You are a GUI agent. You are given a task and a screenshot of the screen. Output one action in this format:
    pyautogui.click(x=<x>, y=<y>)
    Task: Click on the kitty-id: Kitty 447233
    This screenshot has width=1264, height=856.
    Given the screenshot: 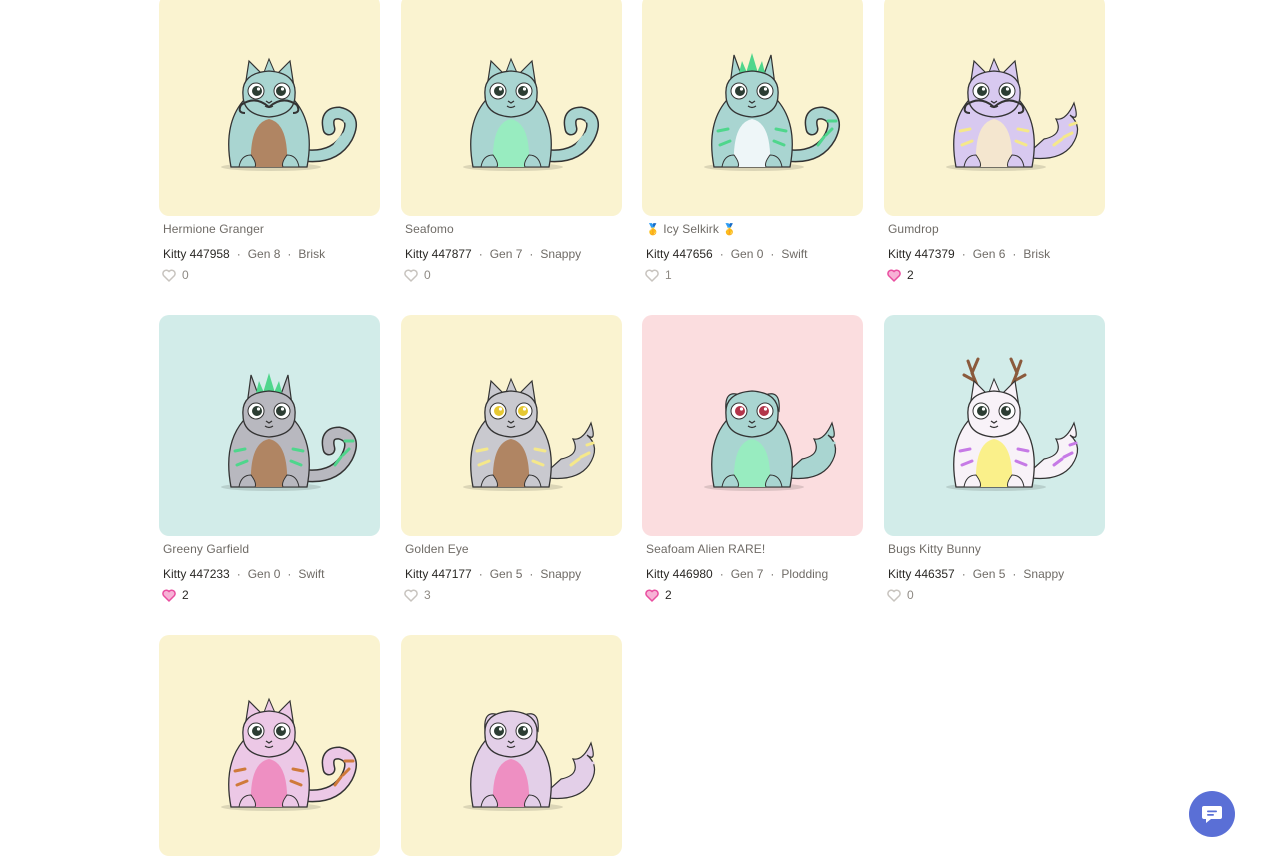 What is the action you would take?
    pyautogui.click(x=196, y=574)
    